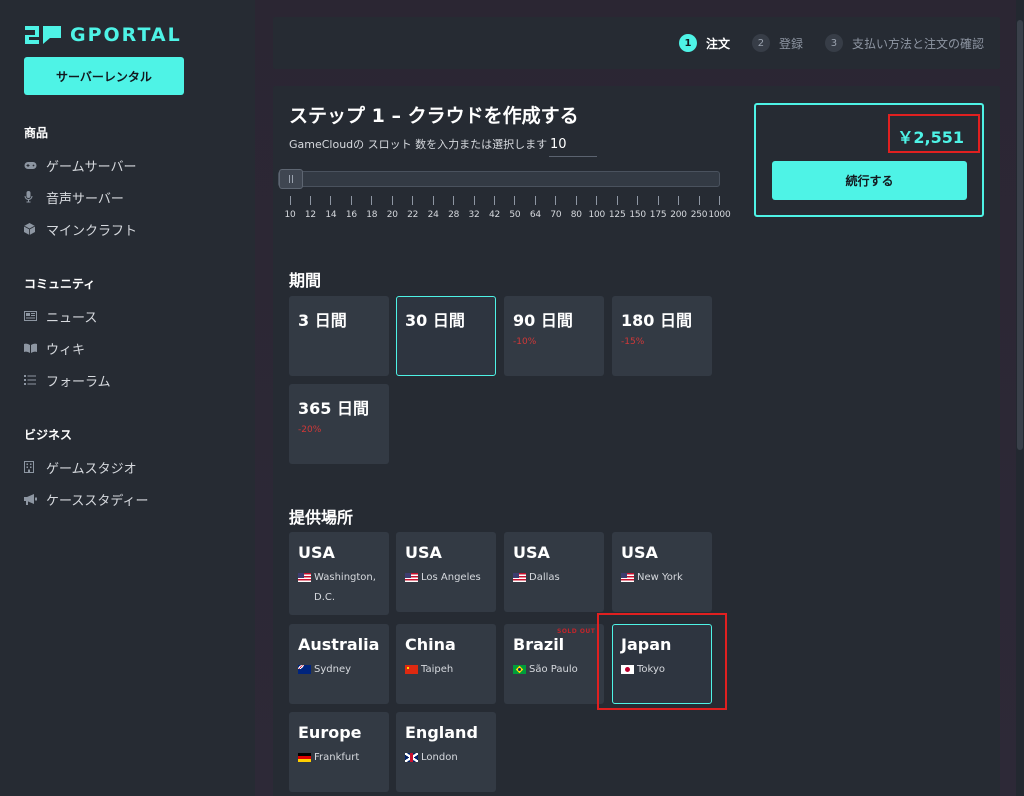 The width and height of the screenshot is (1024, 796). Describe the element at coordinates (719, 215) in the screenshot. I see `tick-label: 1000` at that location.